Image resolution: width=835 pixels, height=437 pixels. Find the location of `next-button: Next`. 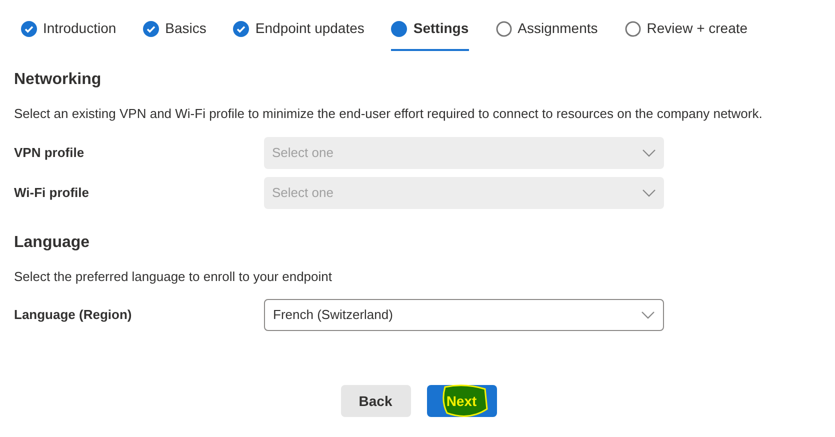

next-button: Next is located at coordinates (461, 401).